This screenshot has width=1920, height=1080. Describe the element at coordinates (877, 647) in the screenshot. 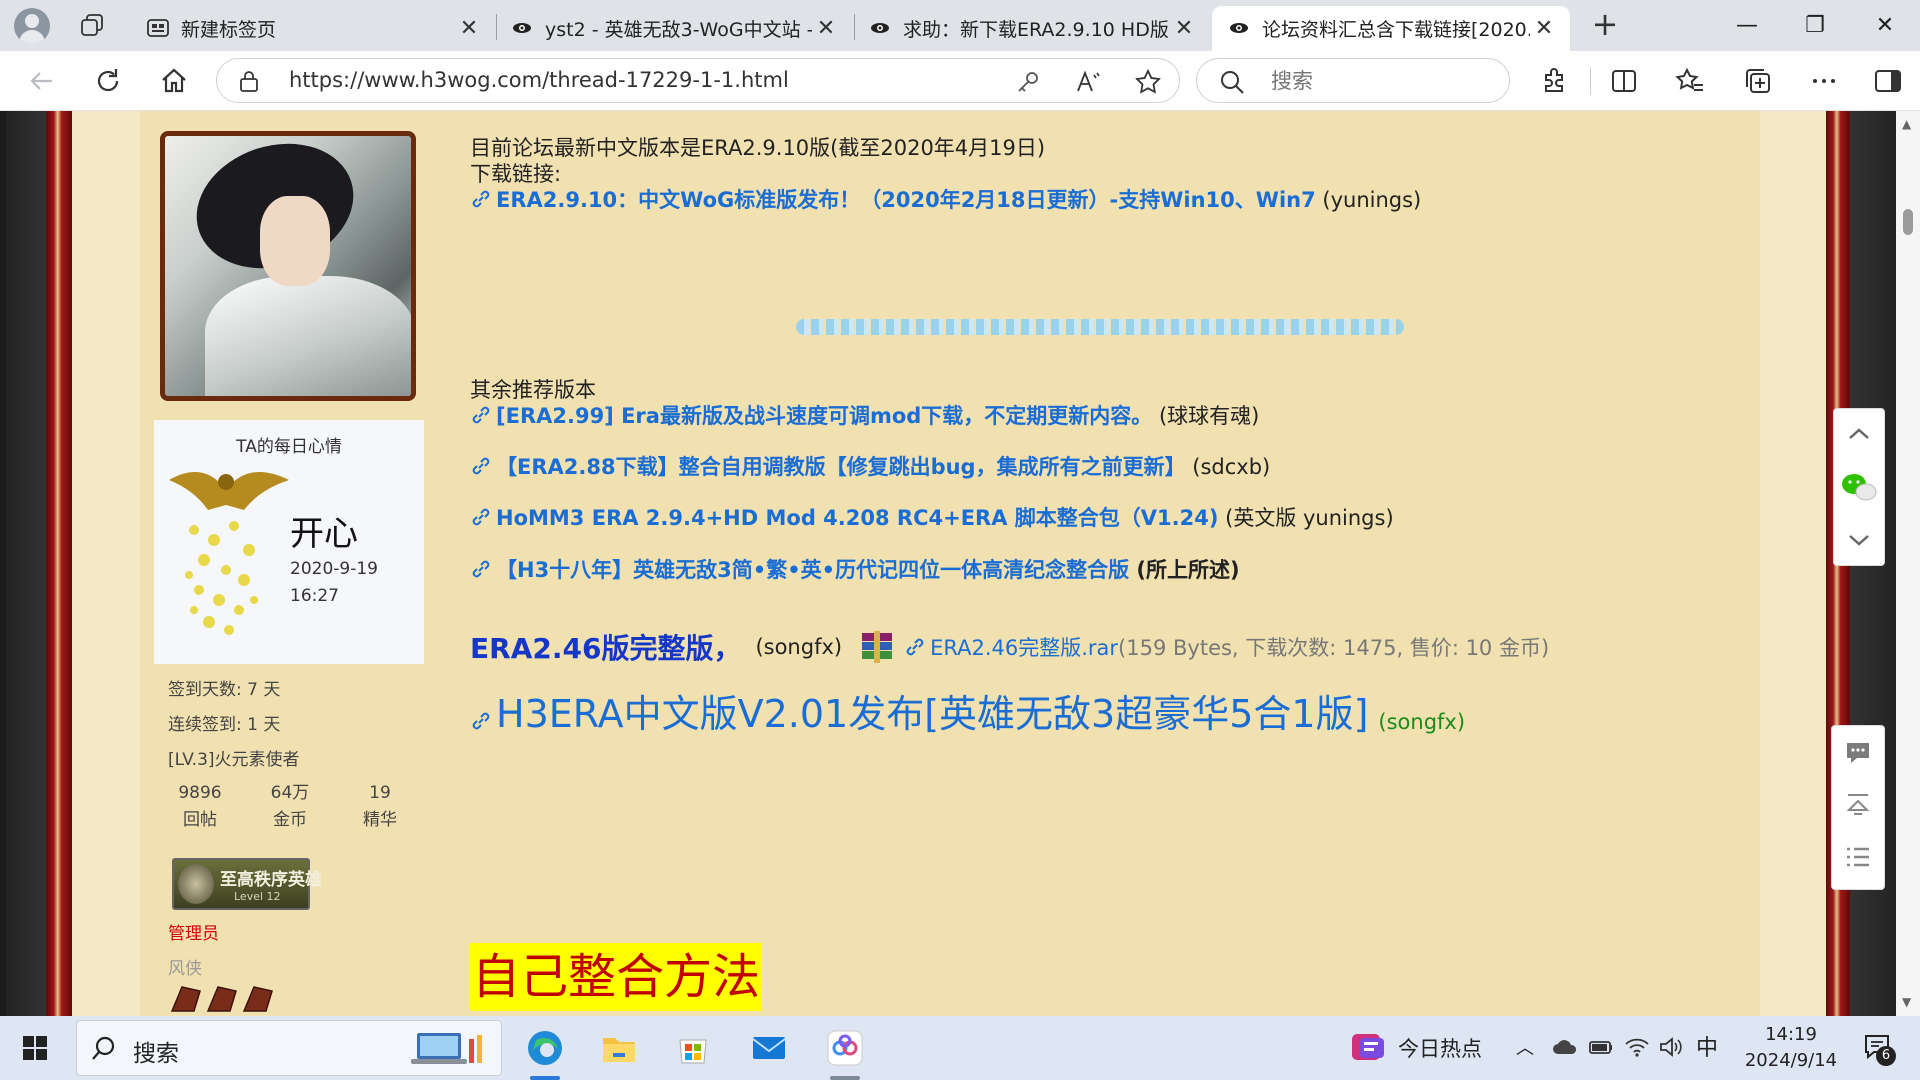

I see `winrar-archive-icon` at that location.